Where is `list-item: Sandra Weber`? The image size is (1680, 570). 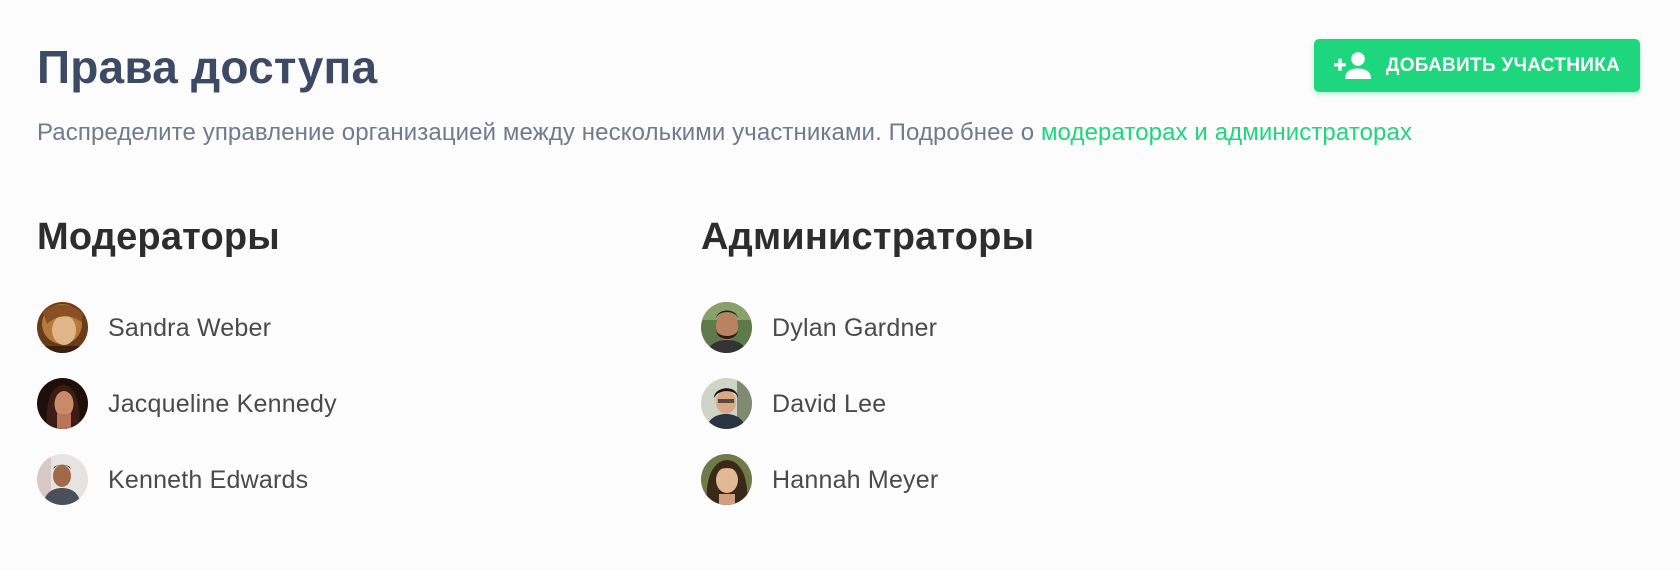
list-item: Sandra Weber is located at coordinates (187, 327).